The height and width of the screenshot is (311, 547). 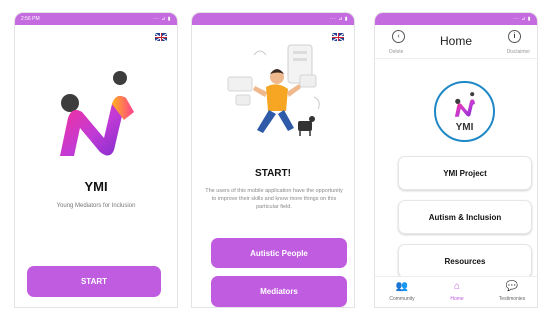 I want to click on app-tagline: Young Mediators for Inclusion, so click(x=96, y=206).